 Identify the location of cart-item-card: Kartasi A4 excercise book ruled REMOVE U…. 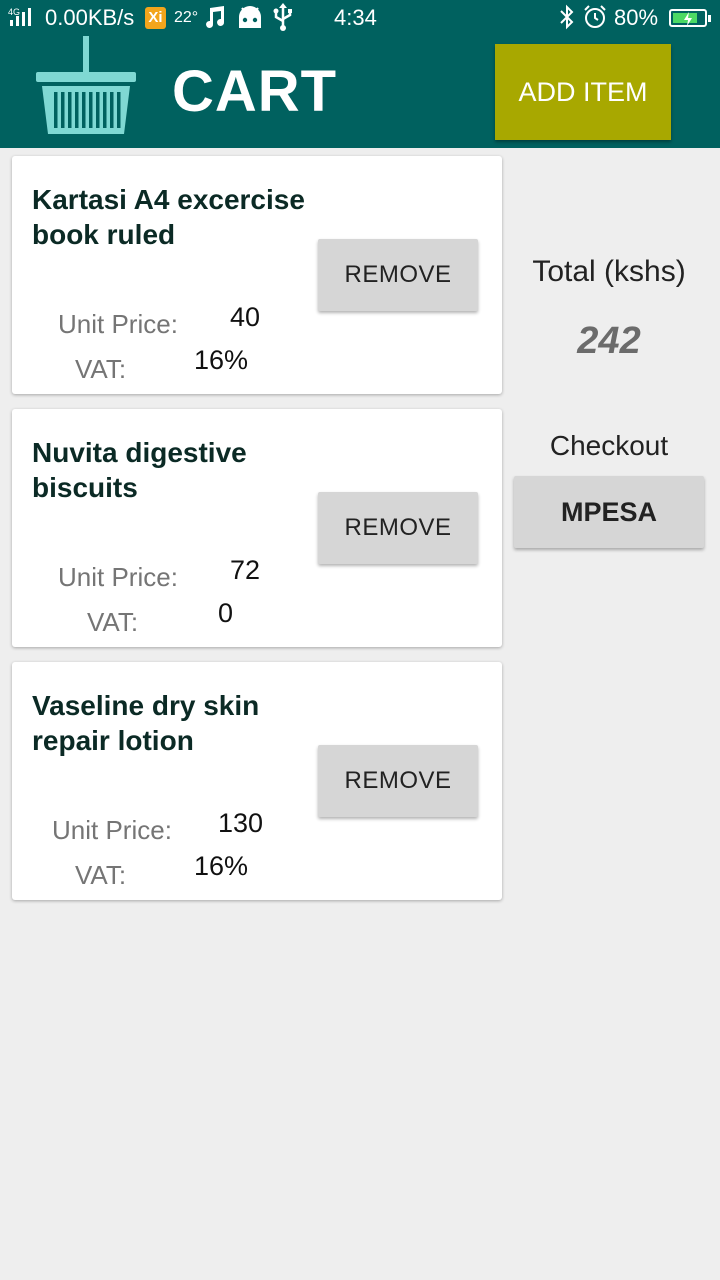
(257, 275).